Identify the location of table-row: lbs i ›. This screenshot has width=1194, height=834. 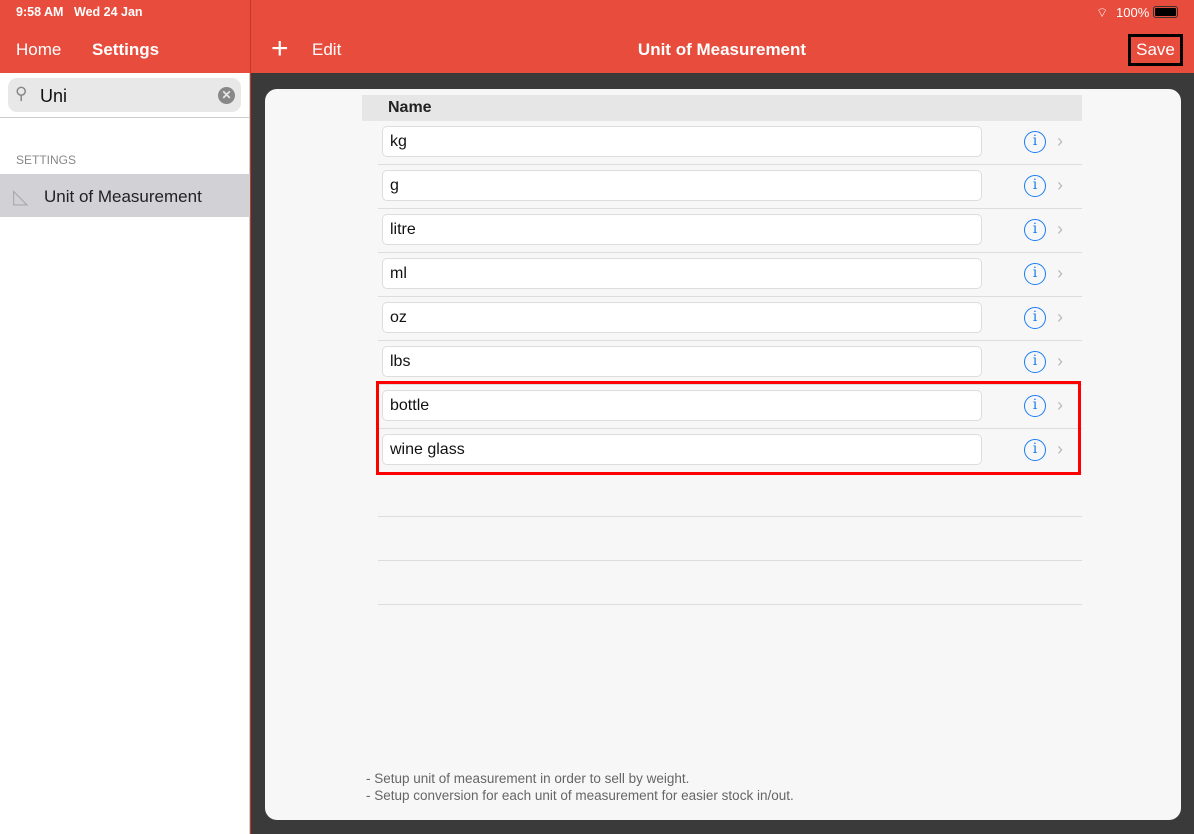
(730, 363).